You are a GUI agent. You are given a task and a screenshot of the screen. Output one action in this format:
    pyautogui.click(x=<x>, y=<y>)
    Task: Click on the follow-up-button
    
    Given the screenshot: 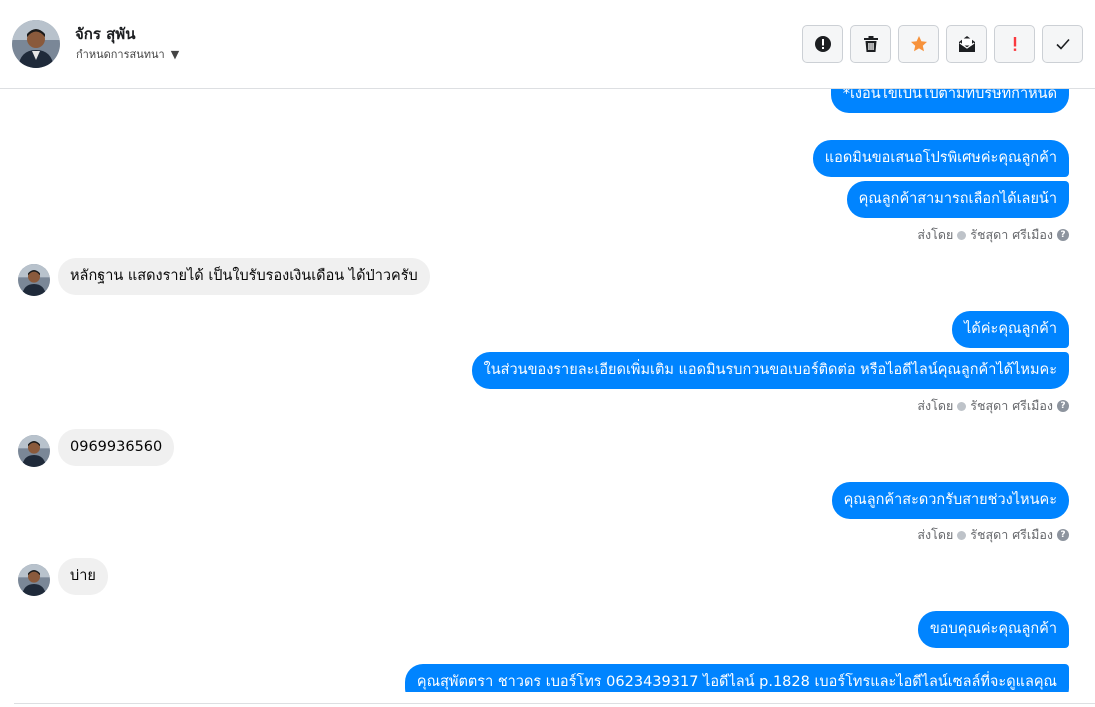 What is the action you would take?
    pyautogui.click(x=1014, y=44)
    